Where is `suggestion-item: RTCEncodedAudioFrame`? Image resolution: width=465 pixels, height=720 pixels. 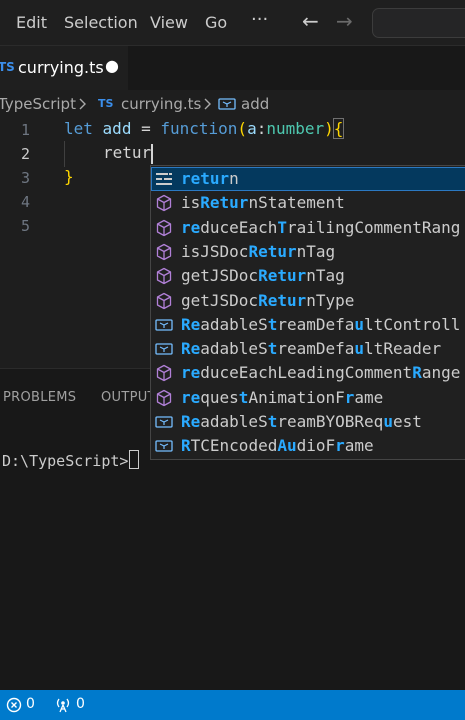
suggestion-item: RTCEncodedAudioFrame is located at coordinates (308, 446).